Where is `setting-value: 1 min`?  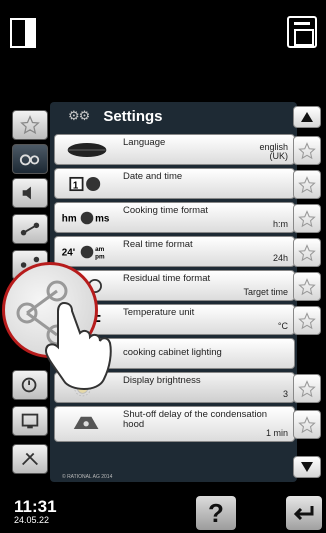 setting-value: 1 min is located at coordinates (276, 433).